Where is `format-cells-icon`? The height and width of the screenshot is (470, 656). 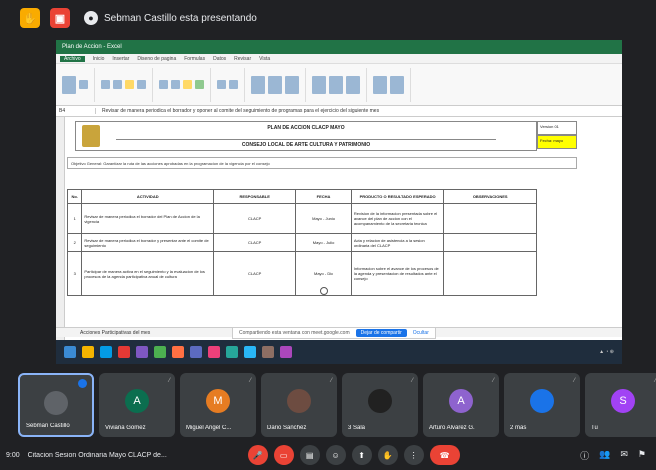
format-cells-icon is located at coordinates (353, 84).